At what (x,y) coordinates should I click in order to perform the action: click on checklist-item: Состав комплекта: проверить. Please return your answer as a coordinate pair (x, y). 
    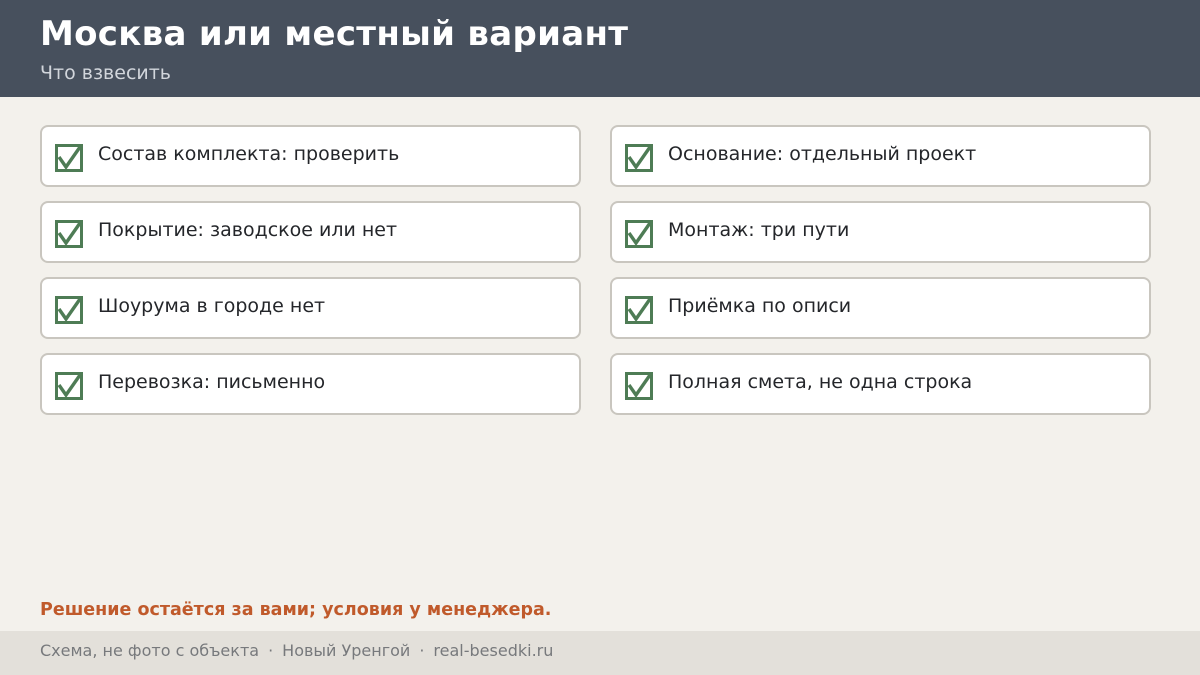
    Looking at the image, I should click on (310, 156).